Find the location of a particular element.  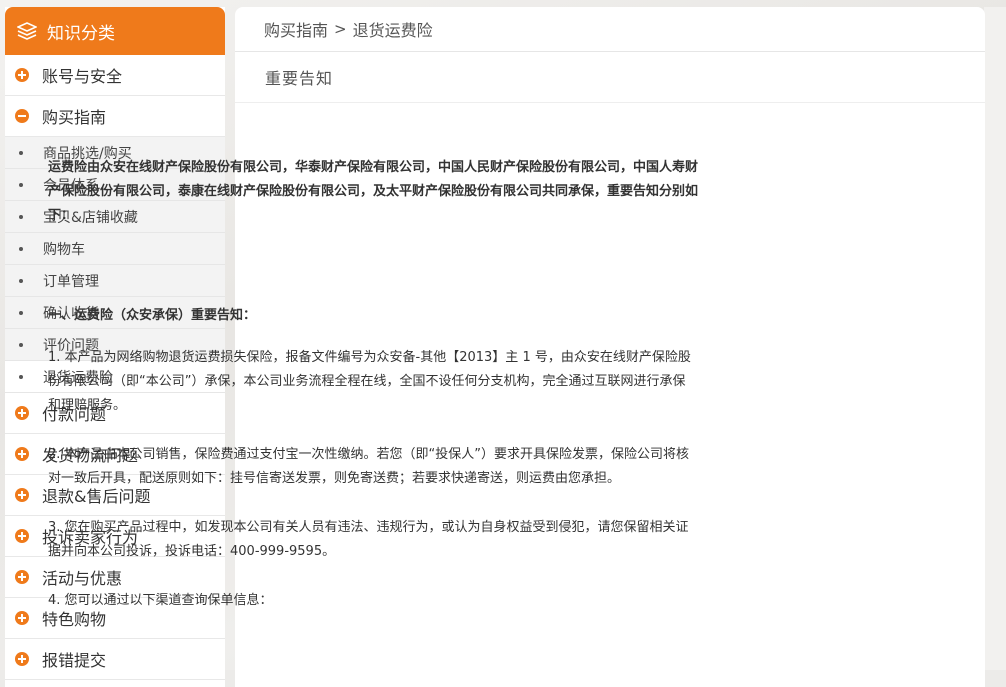

article-paragraph-4: 4. 您可以通过以下渠道查询保单信息： is located at coordinates (160, 600).